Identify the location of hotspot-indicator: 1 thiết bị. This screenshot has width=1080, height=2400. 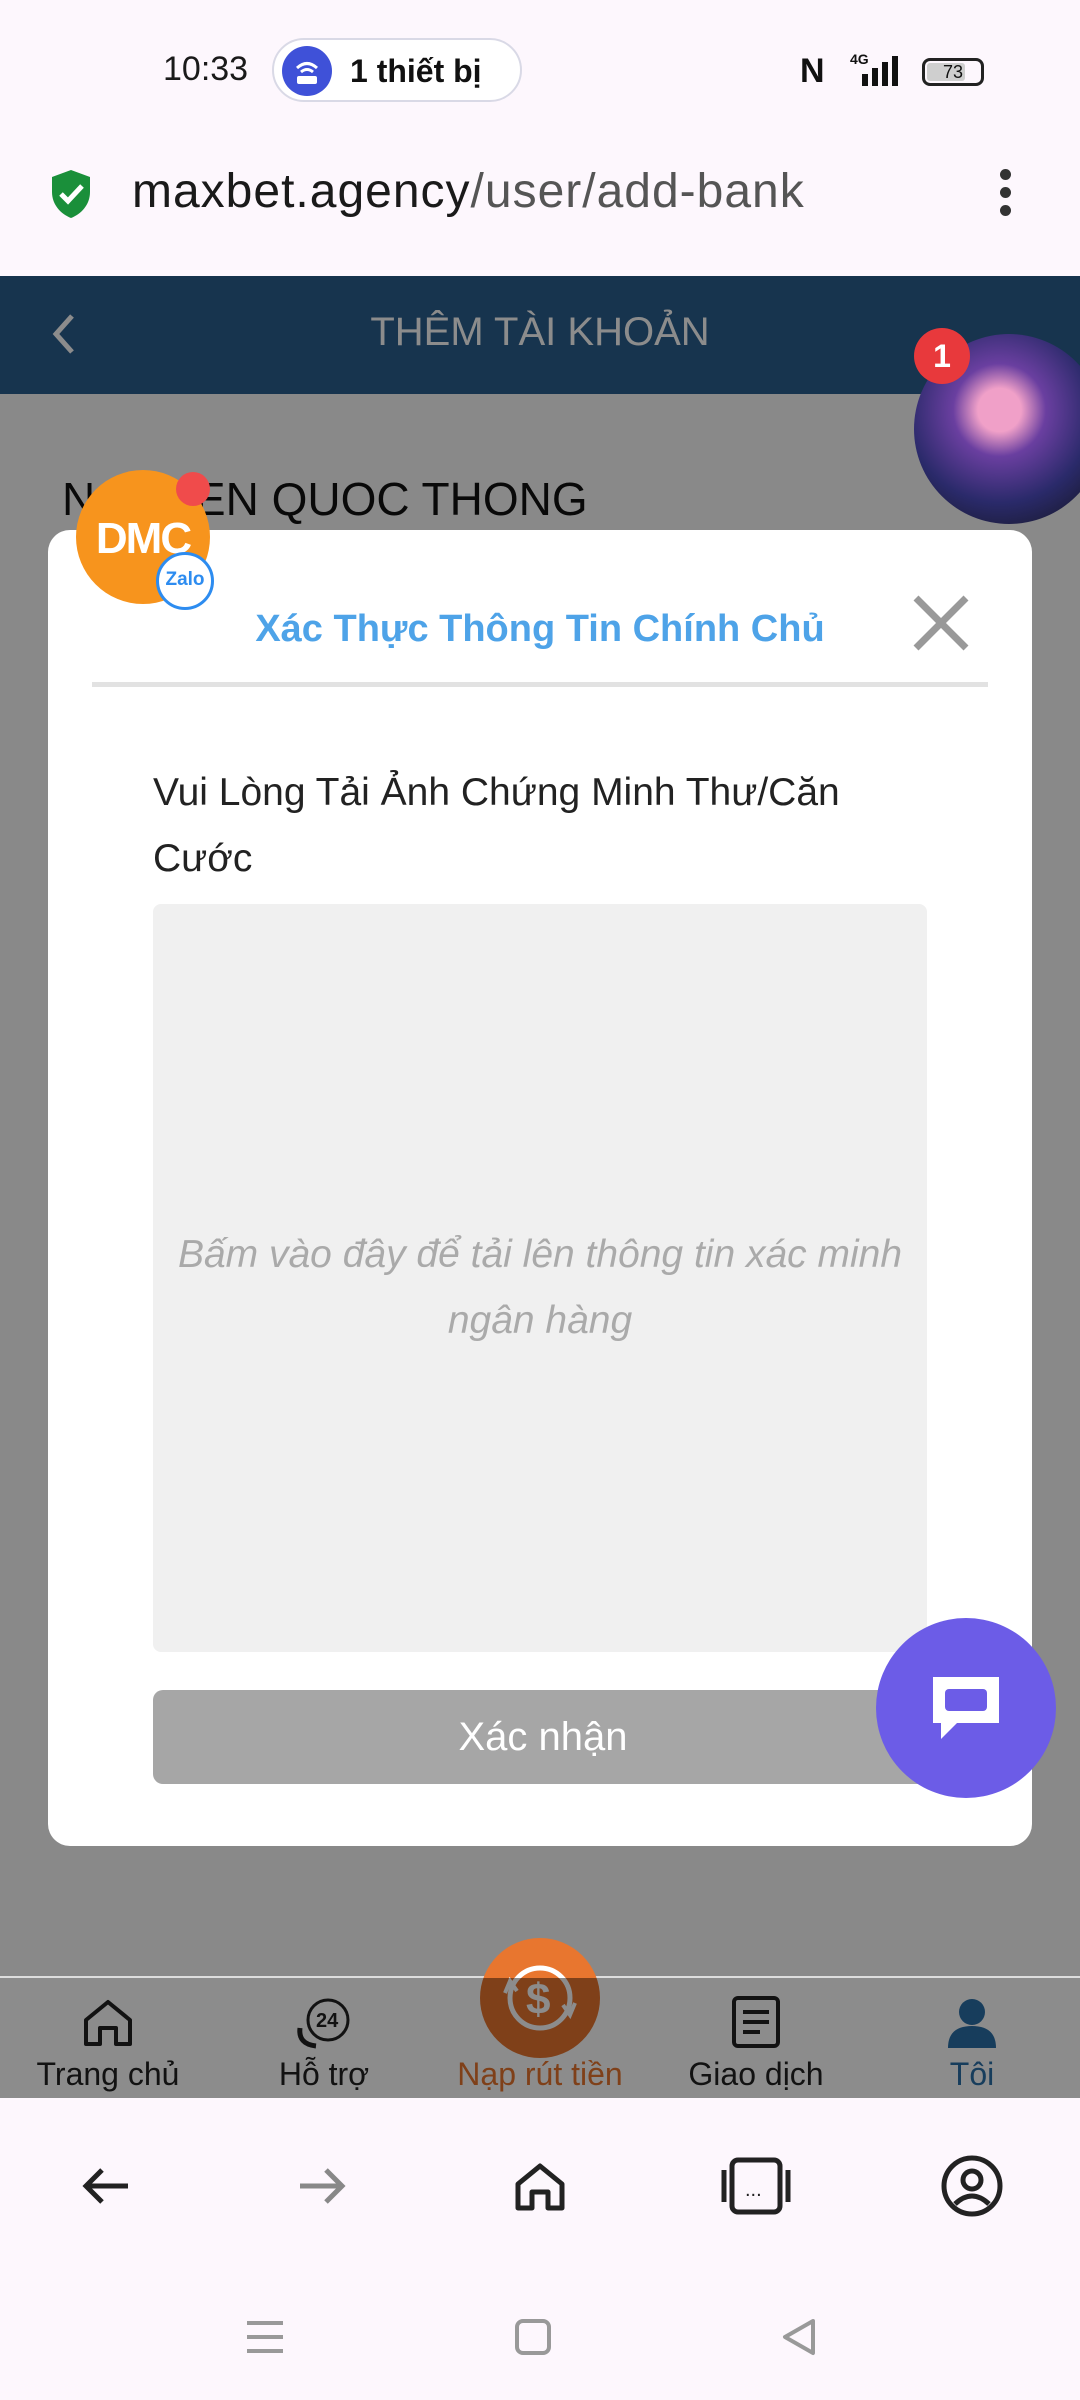
(397, 70).